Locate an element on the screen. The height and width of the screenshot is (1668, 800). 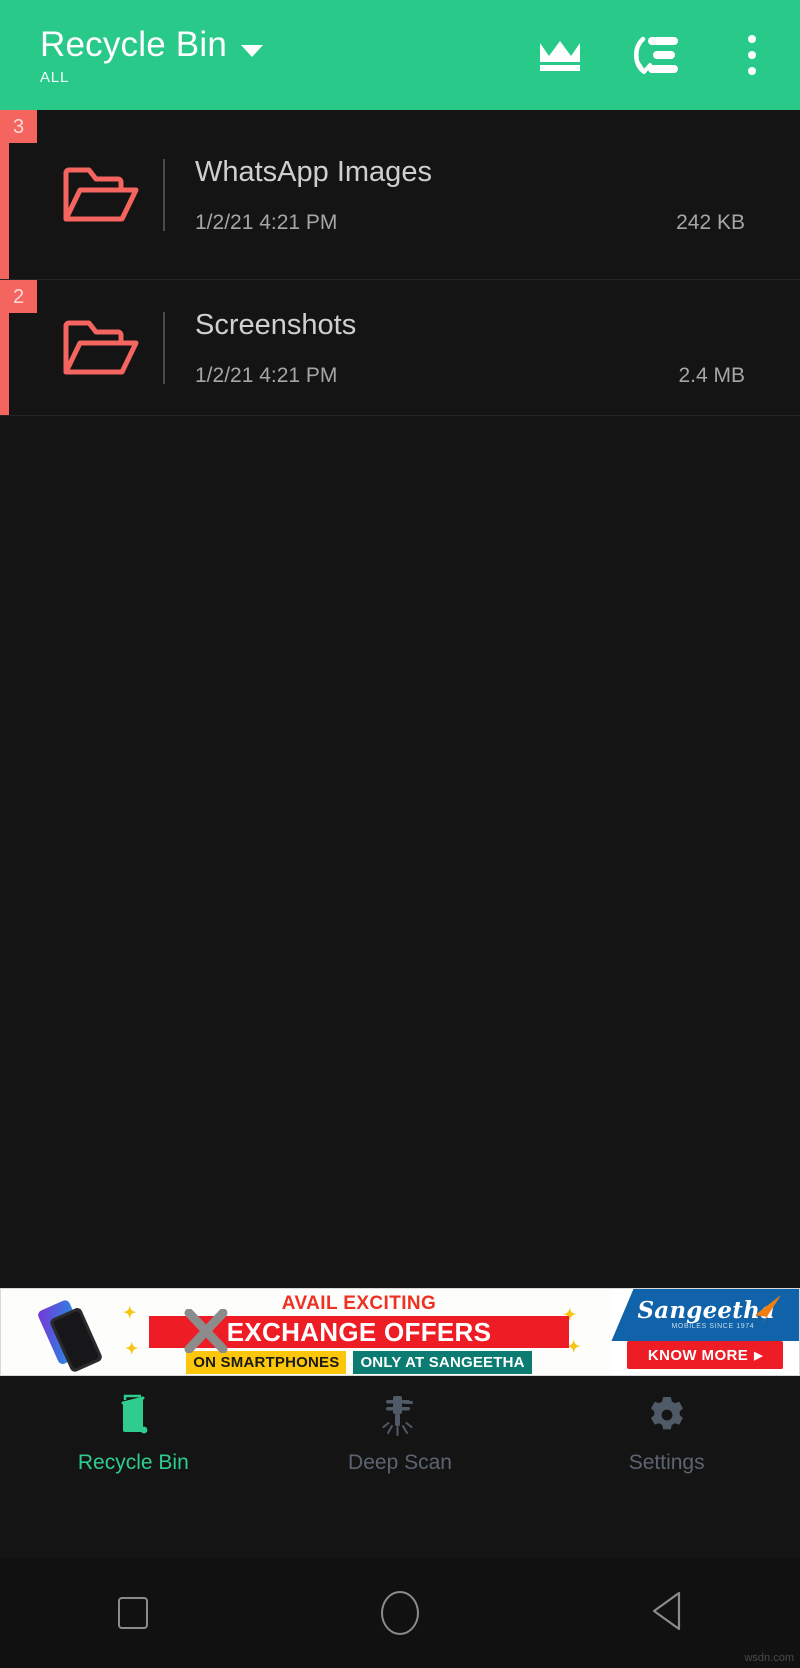
overflow-menu-button is located at coordinates (752, 55).